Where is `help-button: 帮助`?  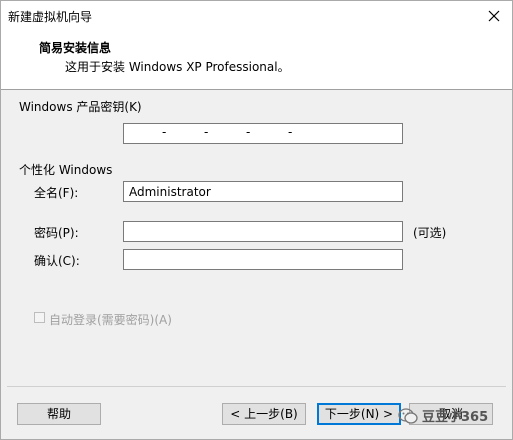
help-button: 帮助 is located at coordinates (59, 414).